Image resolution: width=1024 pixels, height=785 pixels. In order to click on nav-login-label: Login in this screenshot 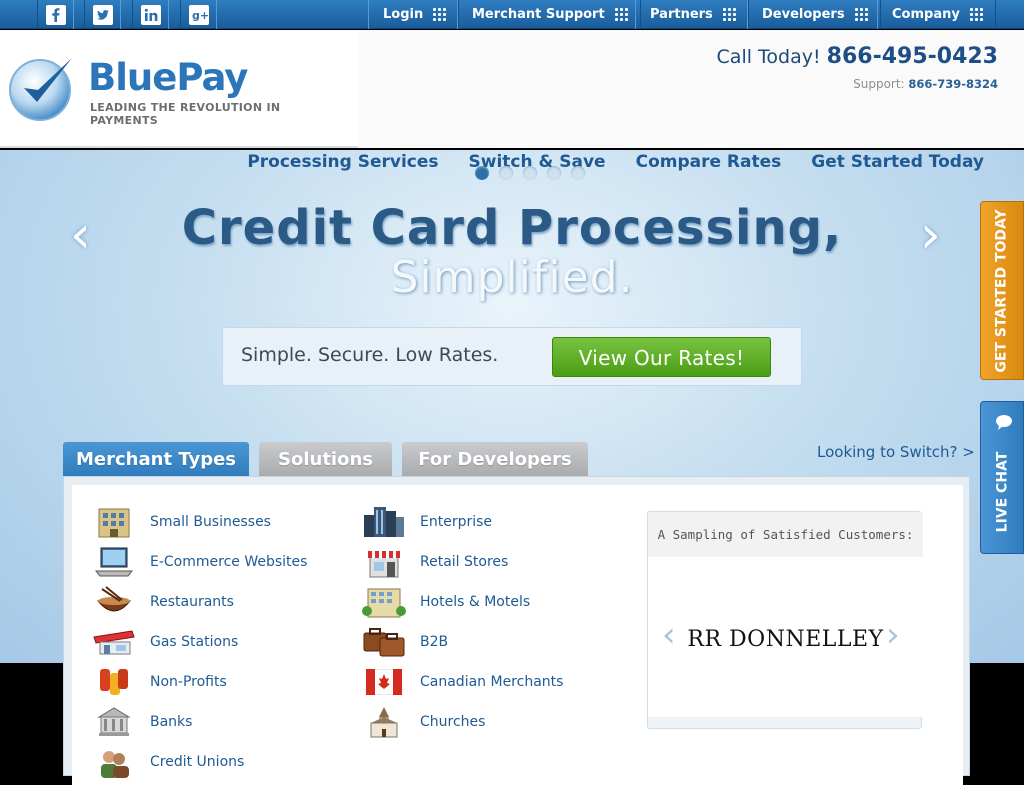, I will do `click(403, 14)`.